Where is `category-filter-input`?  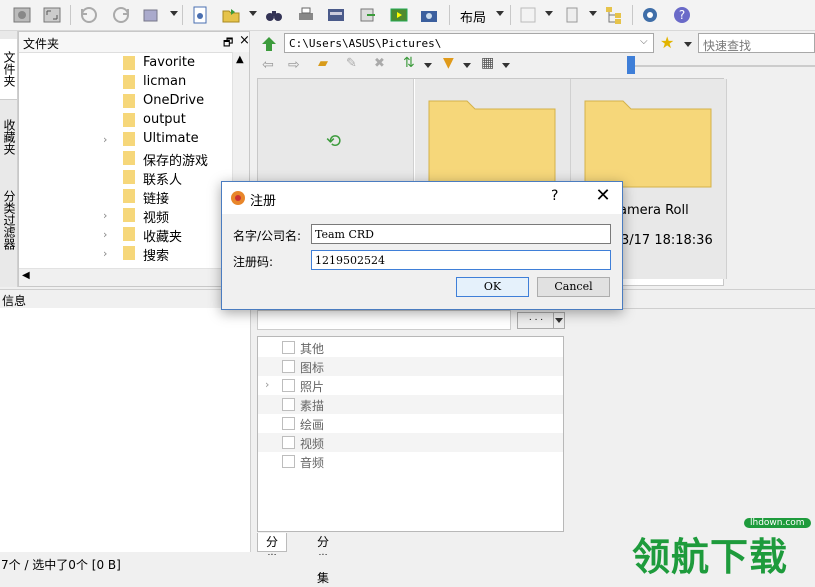 category-filter-input is located at coordinates (384, 320).